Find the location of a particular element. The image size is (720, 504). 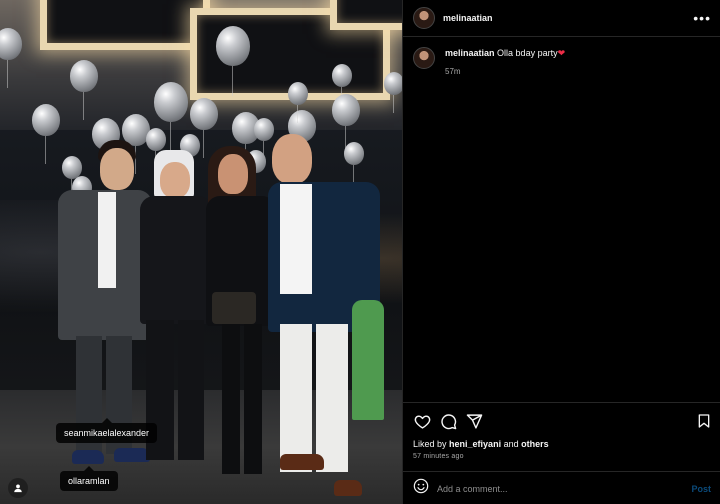

emoji-button is located at coordinates (421, 488).